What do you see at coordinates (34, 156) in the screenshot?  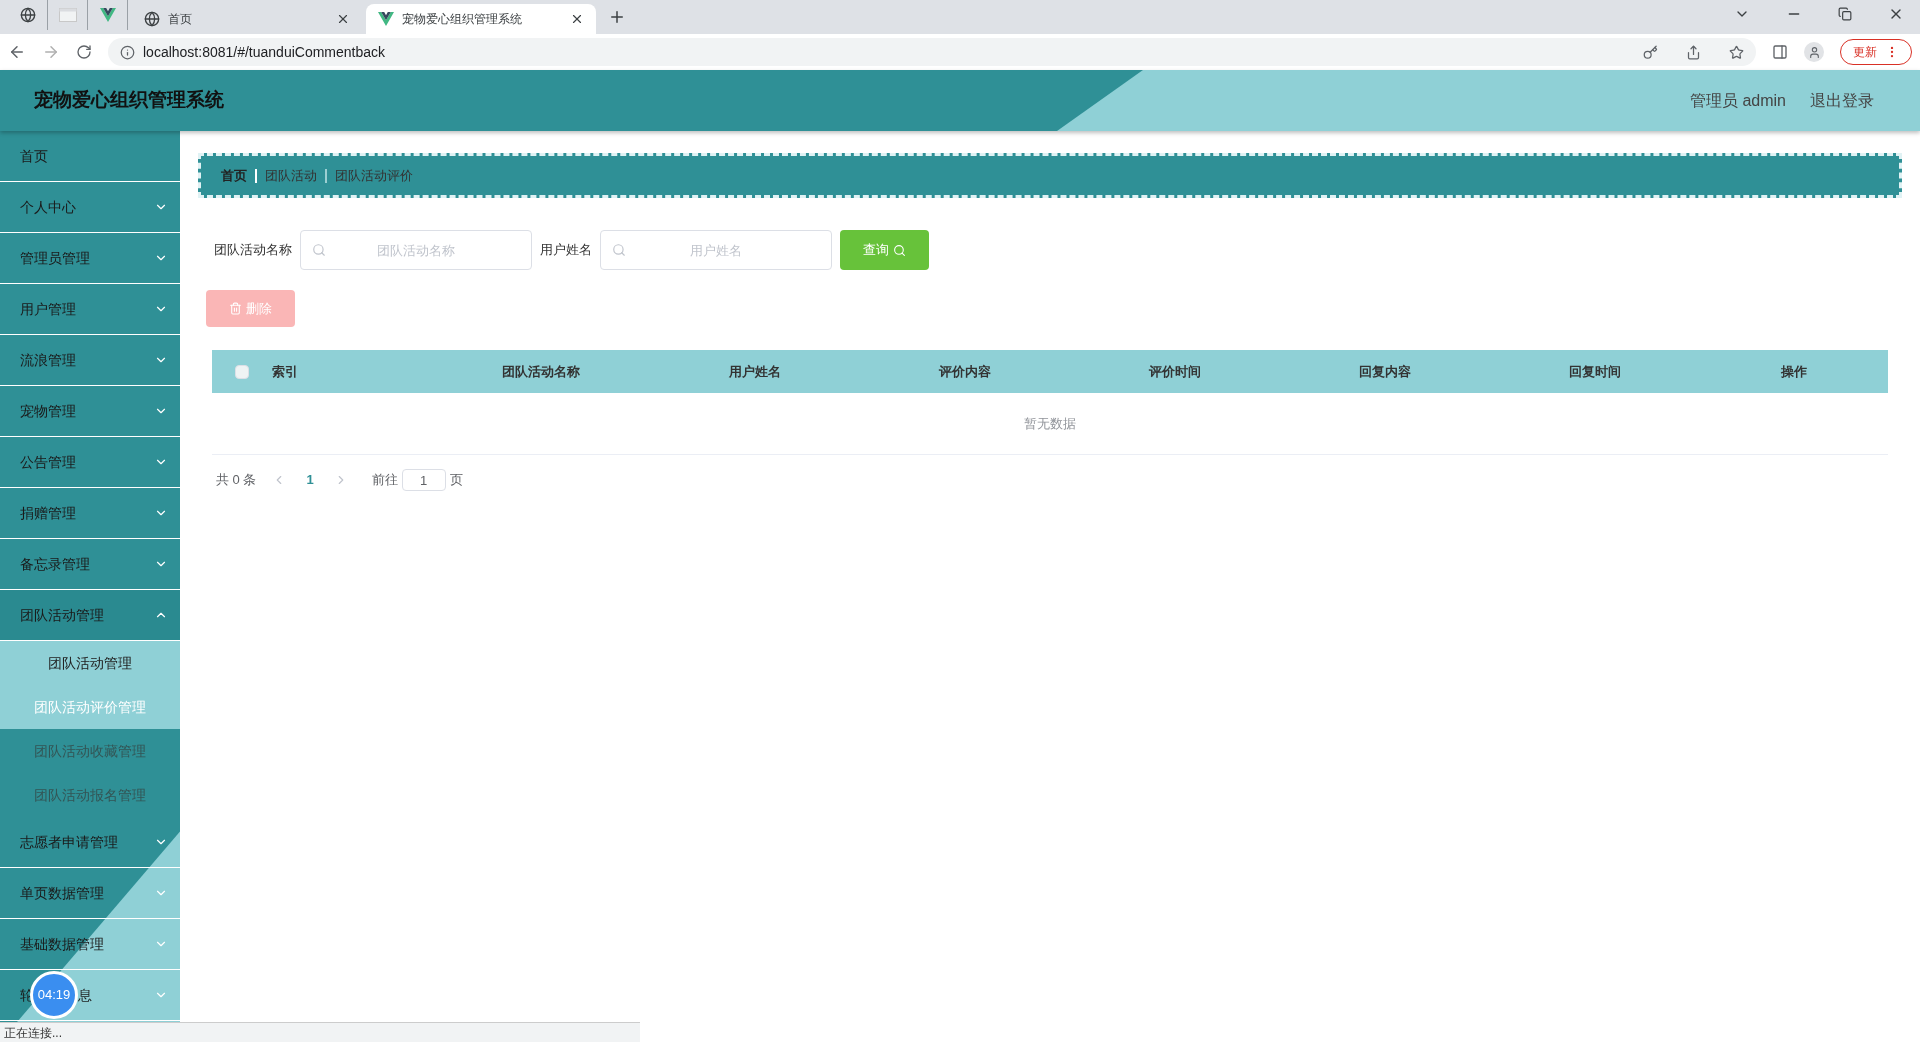 I see `menu-label: 首页` at bounding box center [34, 156].